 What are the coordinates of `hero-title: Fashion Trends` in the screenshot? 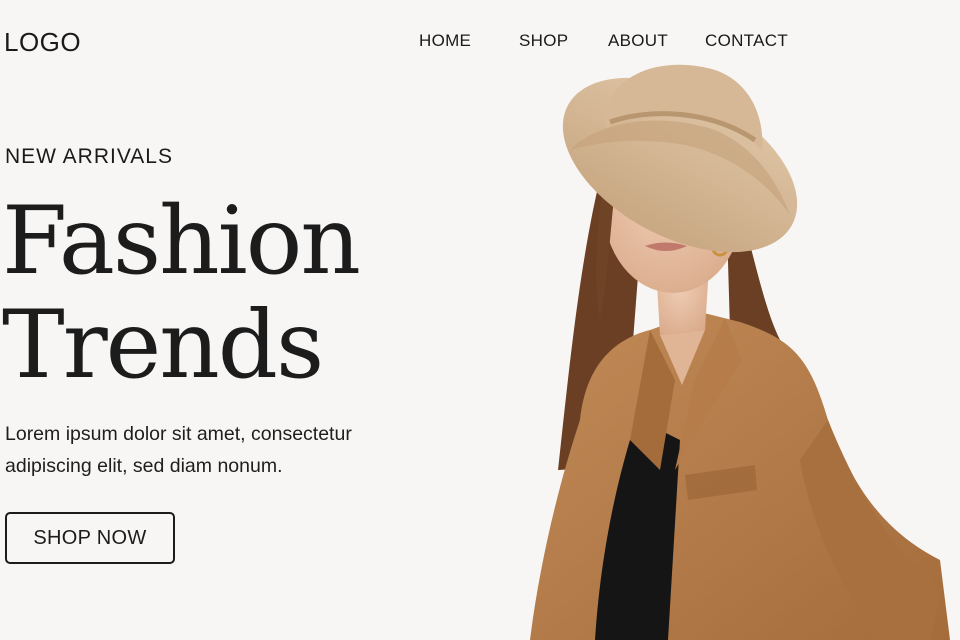 It's located at (181, 293).